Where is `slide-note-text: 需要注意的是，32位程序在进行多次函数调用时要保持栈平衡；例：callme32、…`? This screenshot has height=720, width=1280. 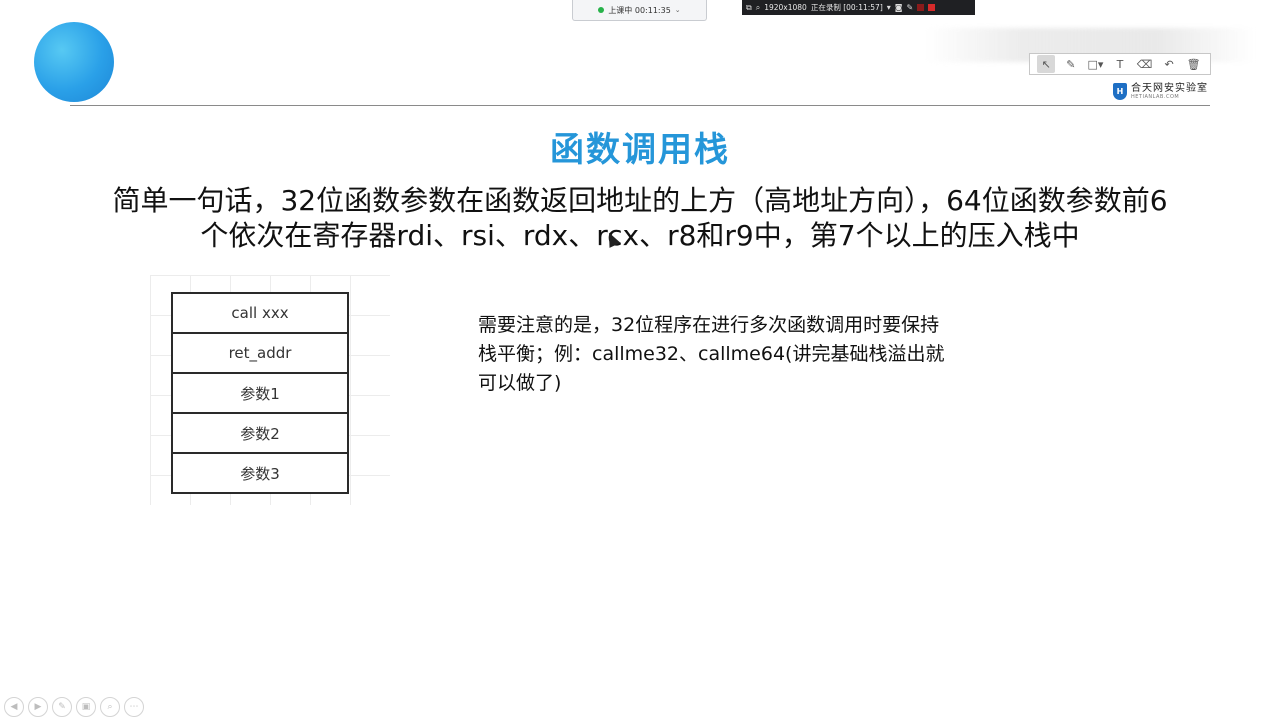 slide-note-text: 需要注意的是，32位程序在进行多次函数调用时要保持栈平衡；例：callme32、… is located at coordinates (711, 354).